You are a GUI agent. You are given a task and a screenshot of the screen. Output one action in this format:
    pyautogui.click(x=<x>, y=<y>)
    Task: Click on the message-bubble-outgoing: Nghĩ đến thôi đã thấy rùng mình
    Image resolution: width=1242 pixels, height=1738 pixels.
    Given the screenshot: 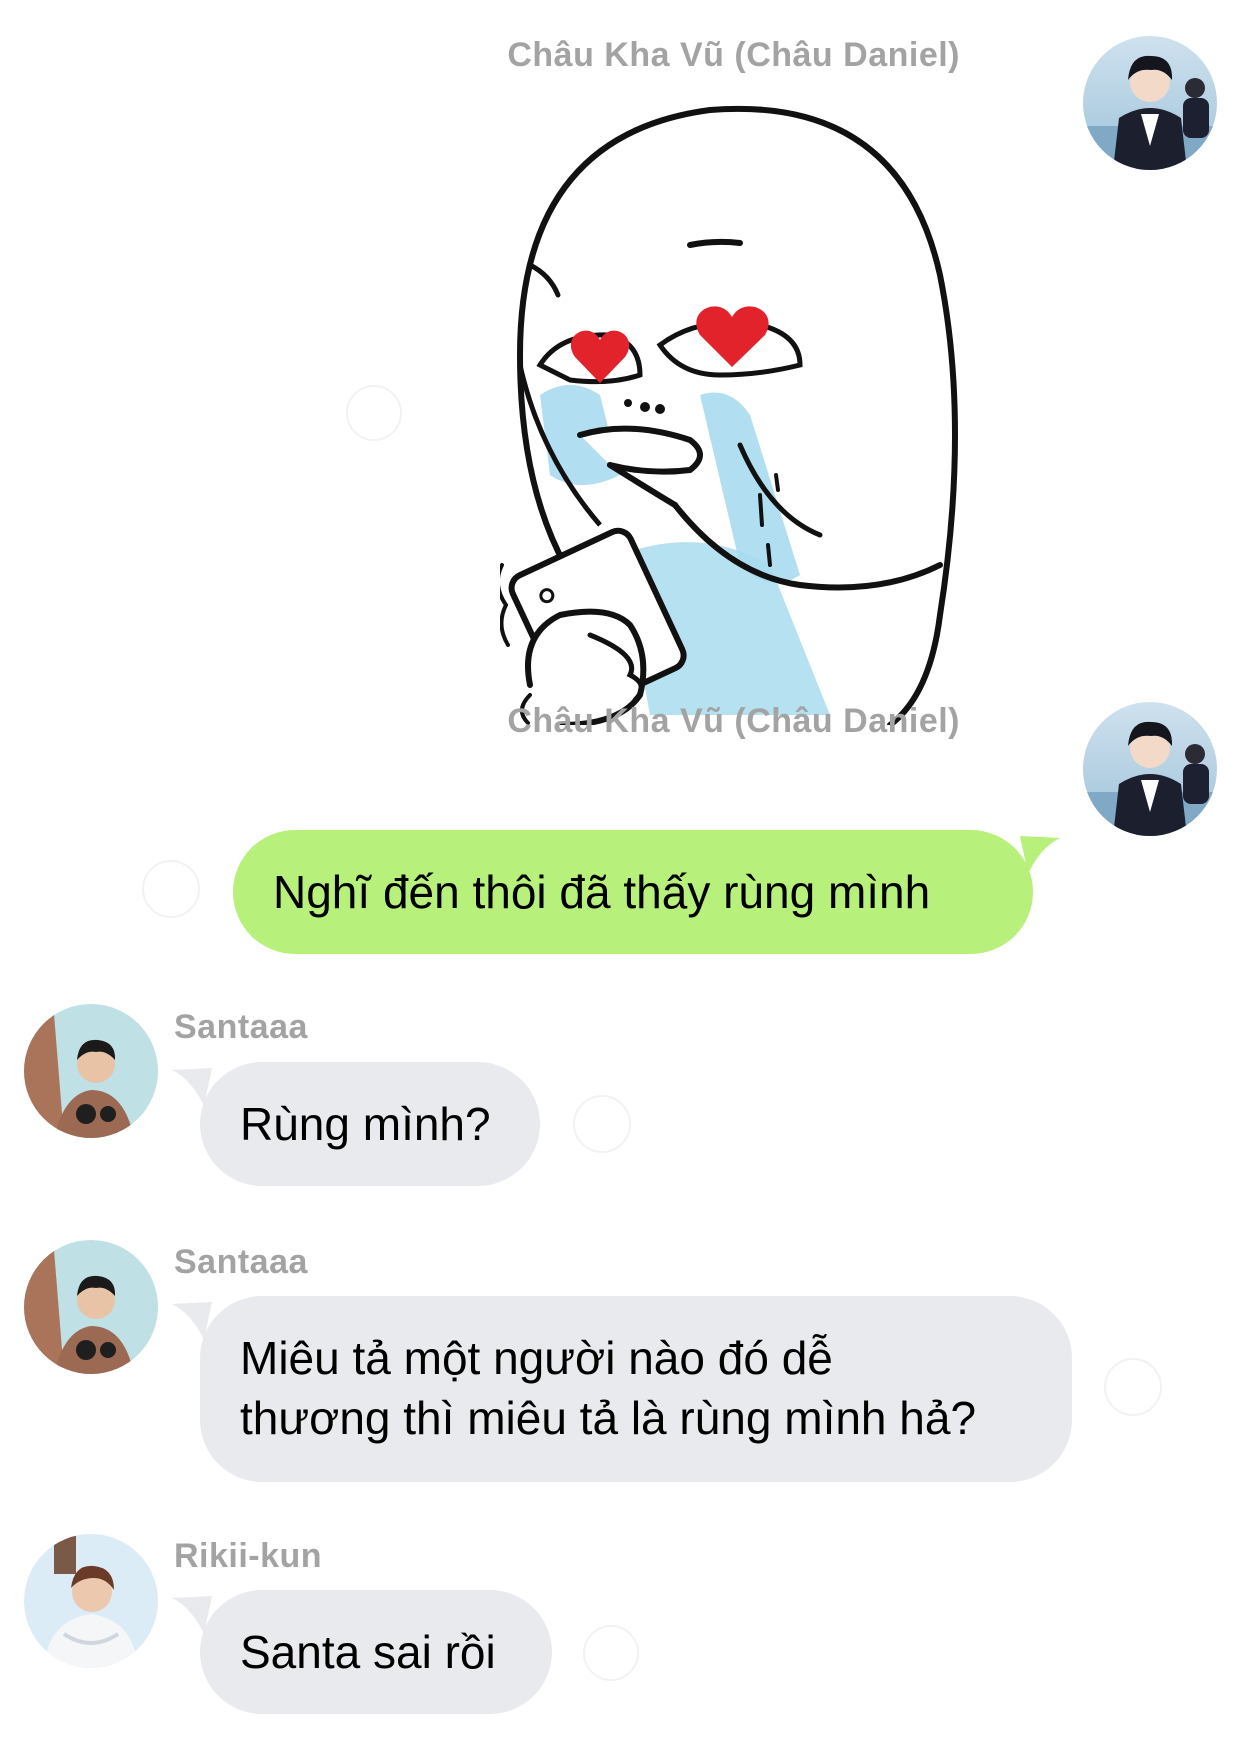 What is the action you would take?
    pyautogui.click(x=633, y=892)
    